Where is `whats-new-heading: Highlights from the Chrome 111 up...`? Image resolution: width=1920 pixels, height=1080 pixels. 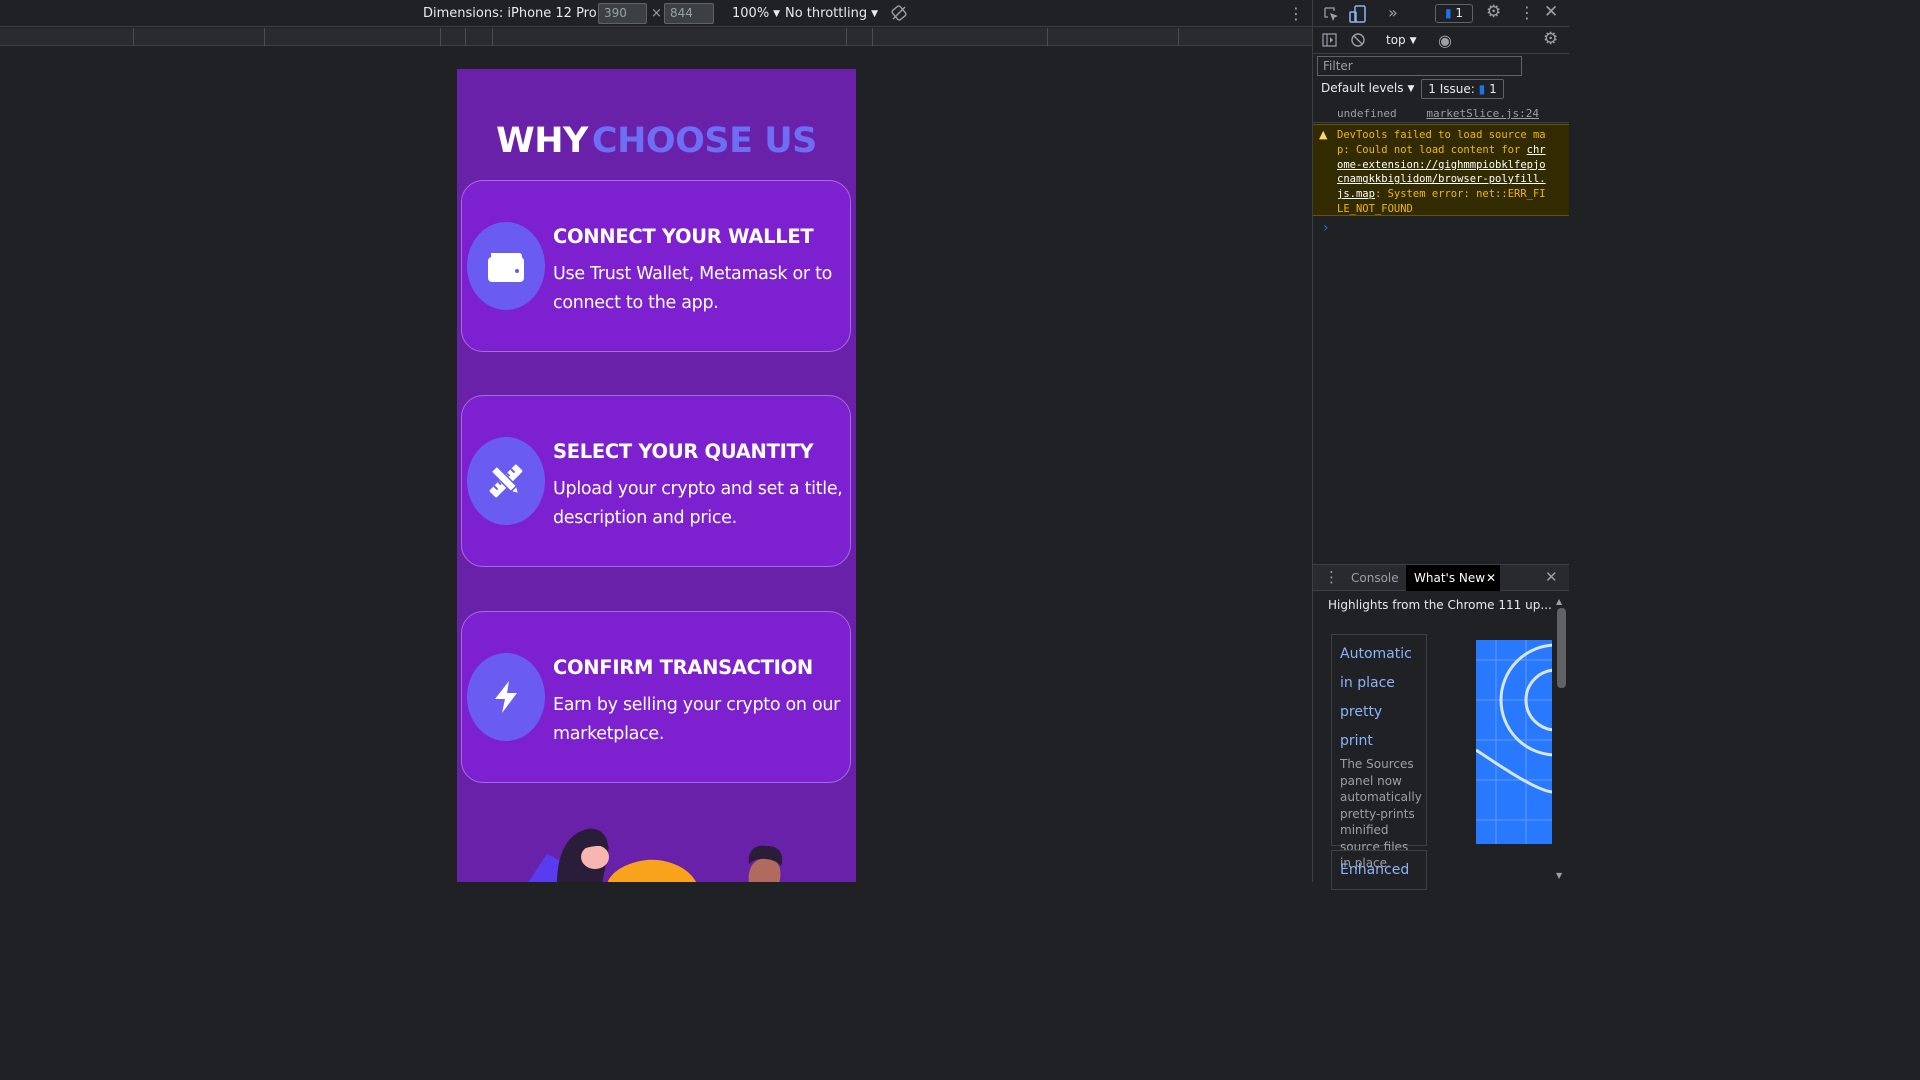 whats-new-heading: Highlights from the Chrome 111 up... is located at coordinates (1440, 605).